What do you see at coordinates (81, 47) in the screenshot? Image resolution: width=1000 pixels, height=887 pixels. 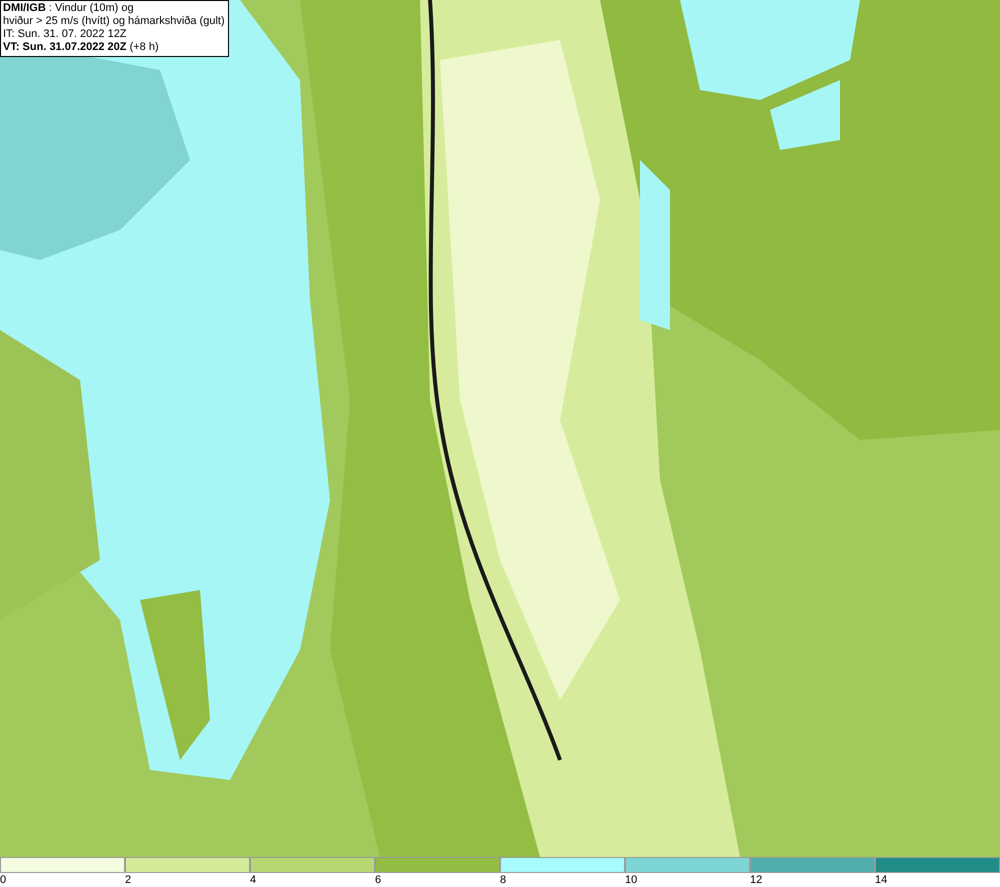 I see `info-text: VT: Sun. 31.07.2022 20Z (+8 h)` at bounding box center [81, 47].